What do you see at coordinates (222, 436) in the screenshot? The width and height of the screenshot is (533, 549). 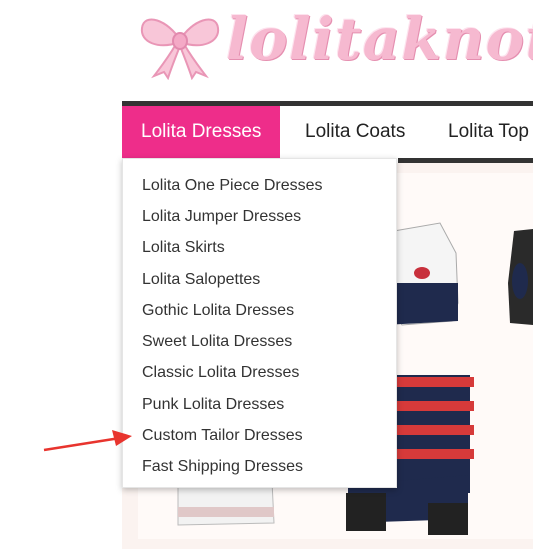 I see `menu-item-custom-tailor: Custom Tailor Dresses` at bounding box center [222, 436].